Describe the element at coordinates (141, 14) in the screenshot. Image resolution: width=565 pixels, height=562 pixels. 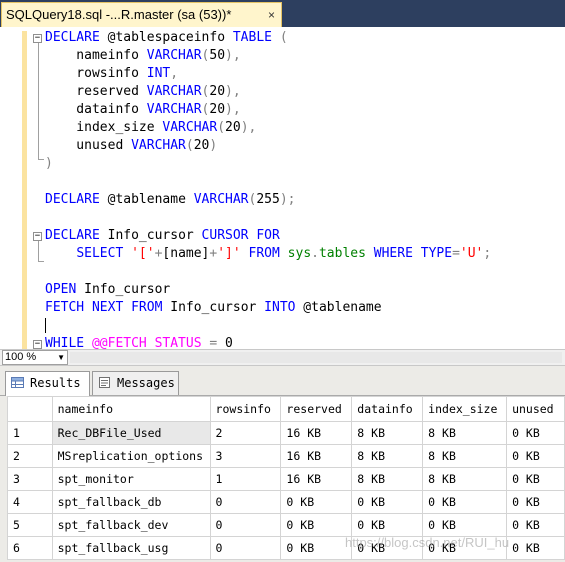
I see `document-tab: SQLQuery18.sql -...R.master (sa (53))* ×` at that location.